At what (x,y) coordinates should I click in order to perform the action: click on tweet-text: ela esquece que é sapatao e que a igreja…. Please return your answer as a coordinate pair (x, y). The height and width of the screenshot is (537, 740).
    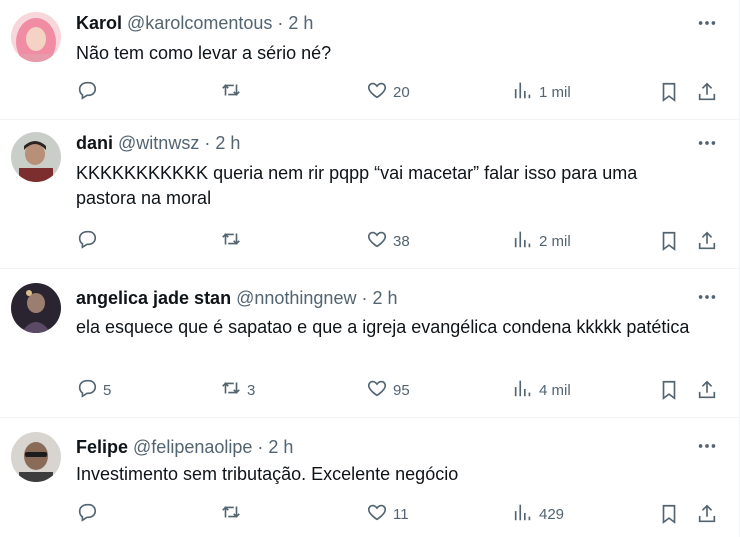
    Looking at the image, I should click on (383, 327).